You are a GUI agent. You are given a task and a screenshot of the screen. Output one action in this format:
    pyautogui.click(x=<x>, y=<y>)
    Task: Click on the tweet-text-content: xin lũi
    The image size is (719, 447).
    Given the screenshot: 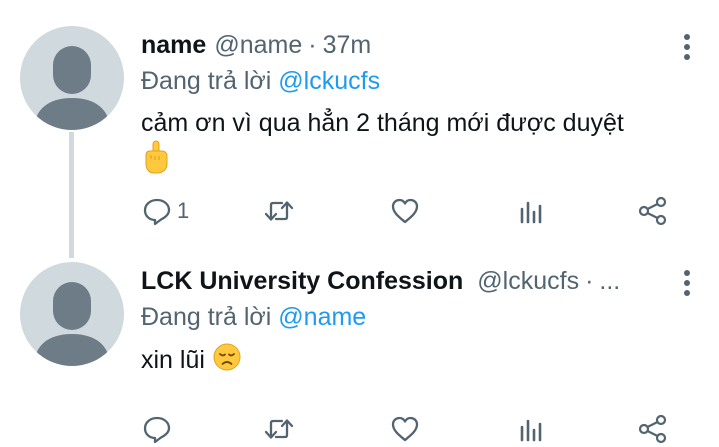 What is the action you would take?
    pyautogui.click(x=173, y=360)
    